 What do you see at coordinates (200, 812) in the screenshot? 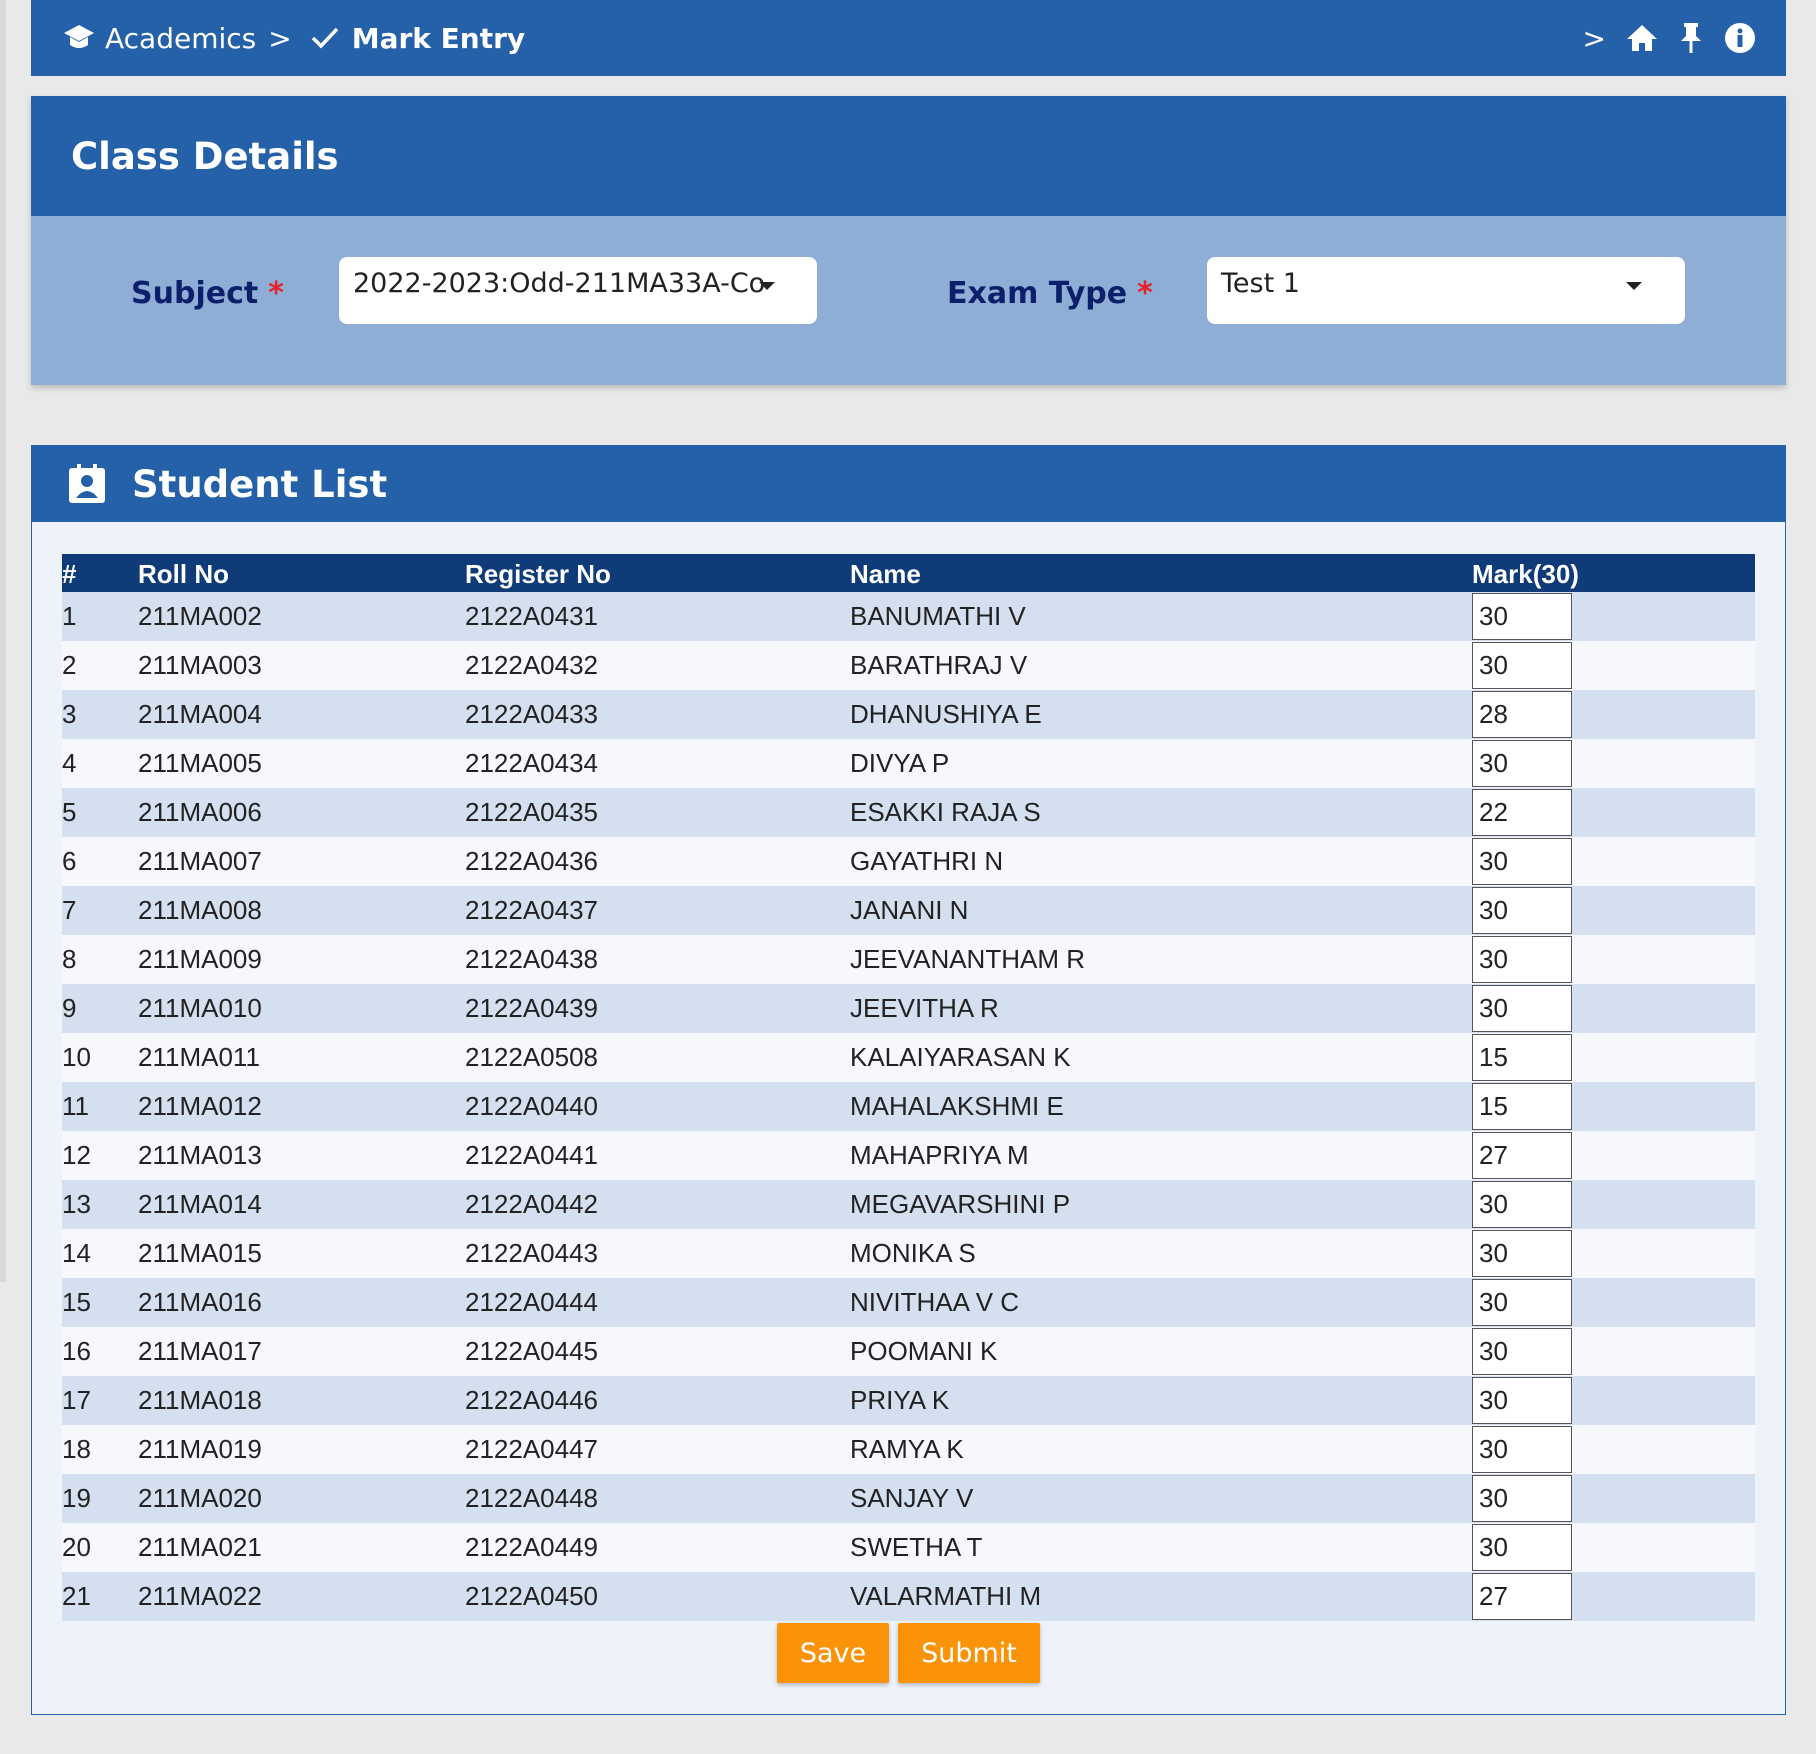
I see `roll-no-cell: 211MA006` at bounding box center [200, 812].